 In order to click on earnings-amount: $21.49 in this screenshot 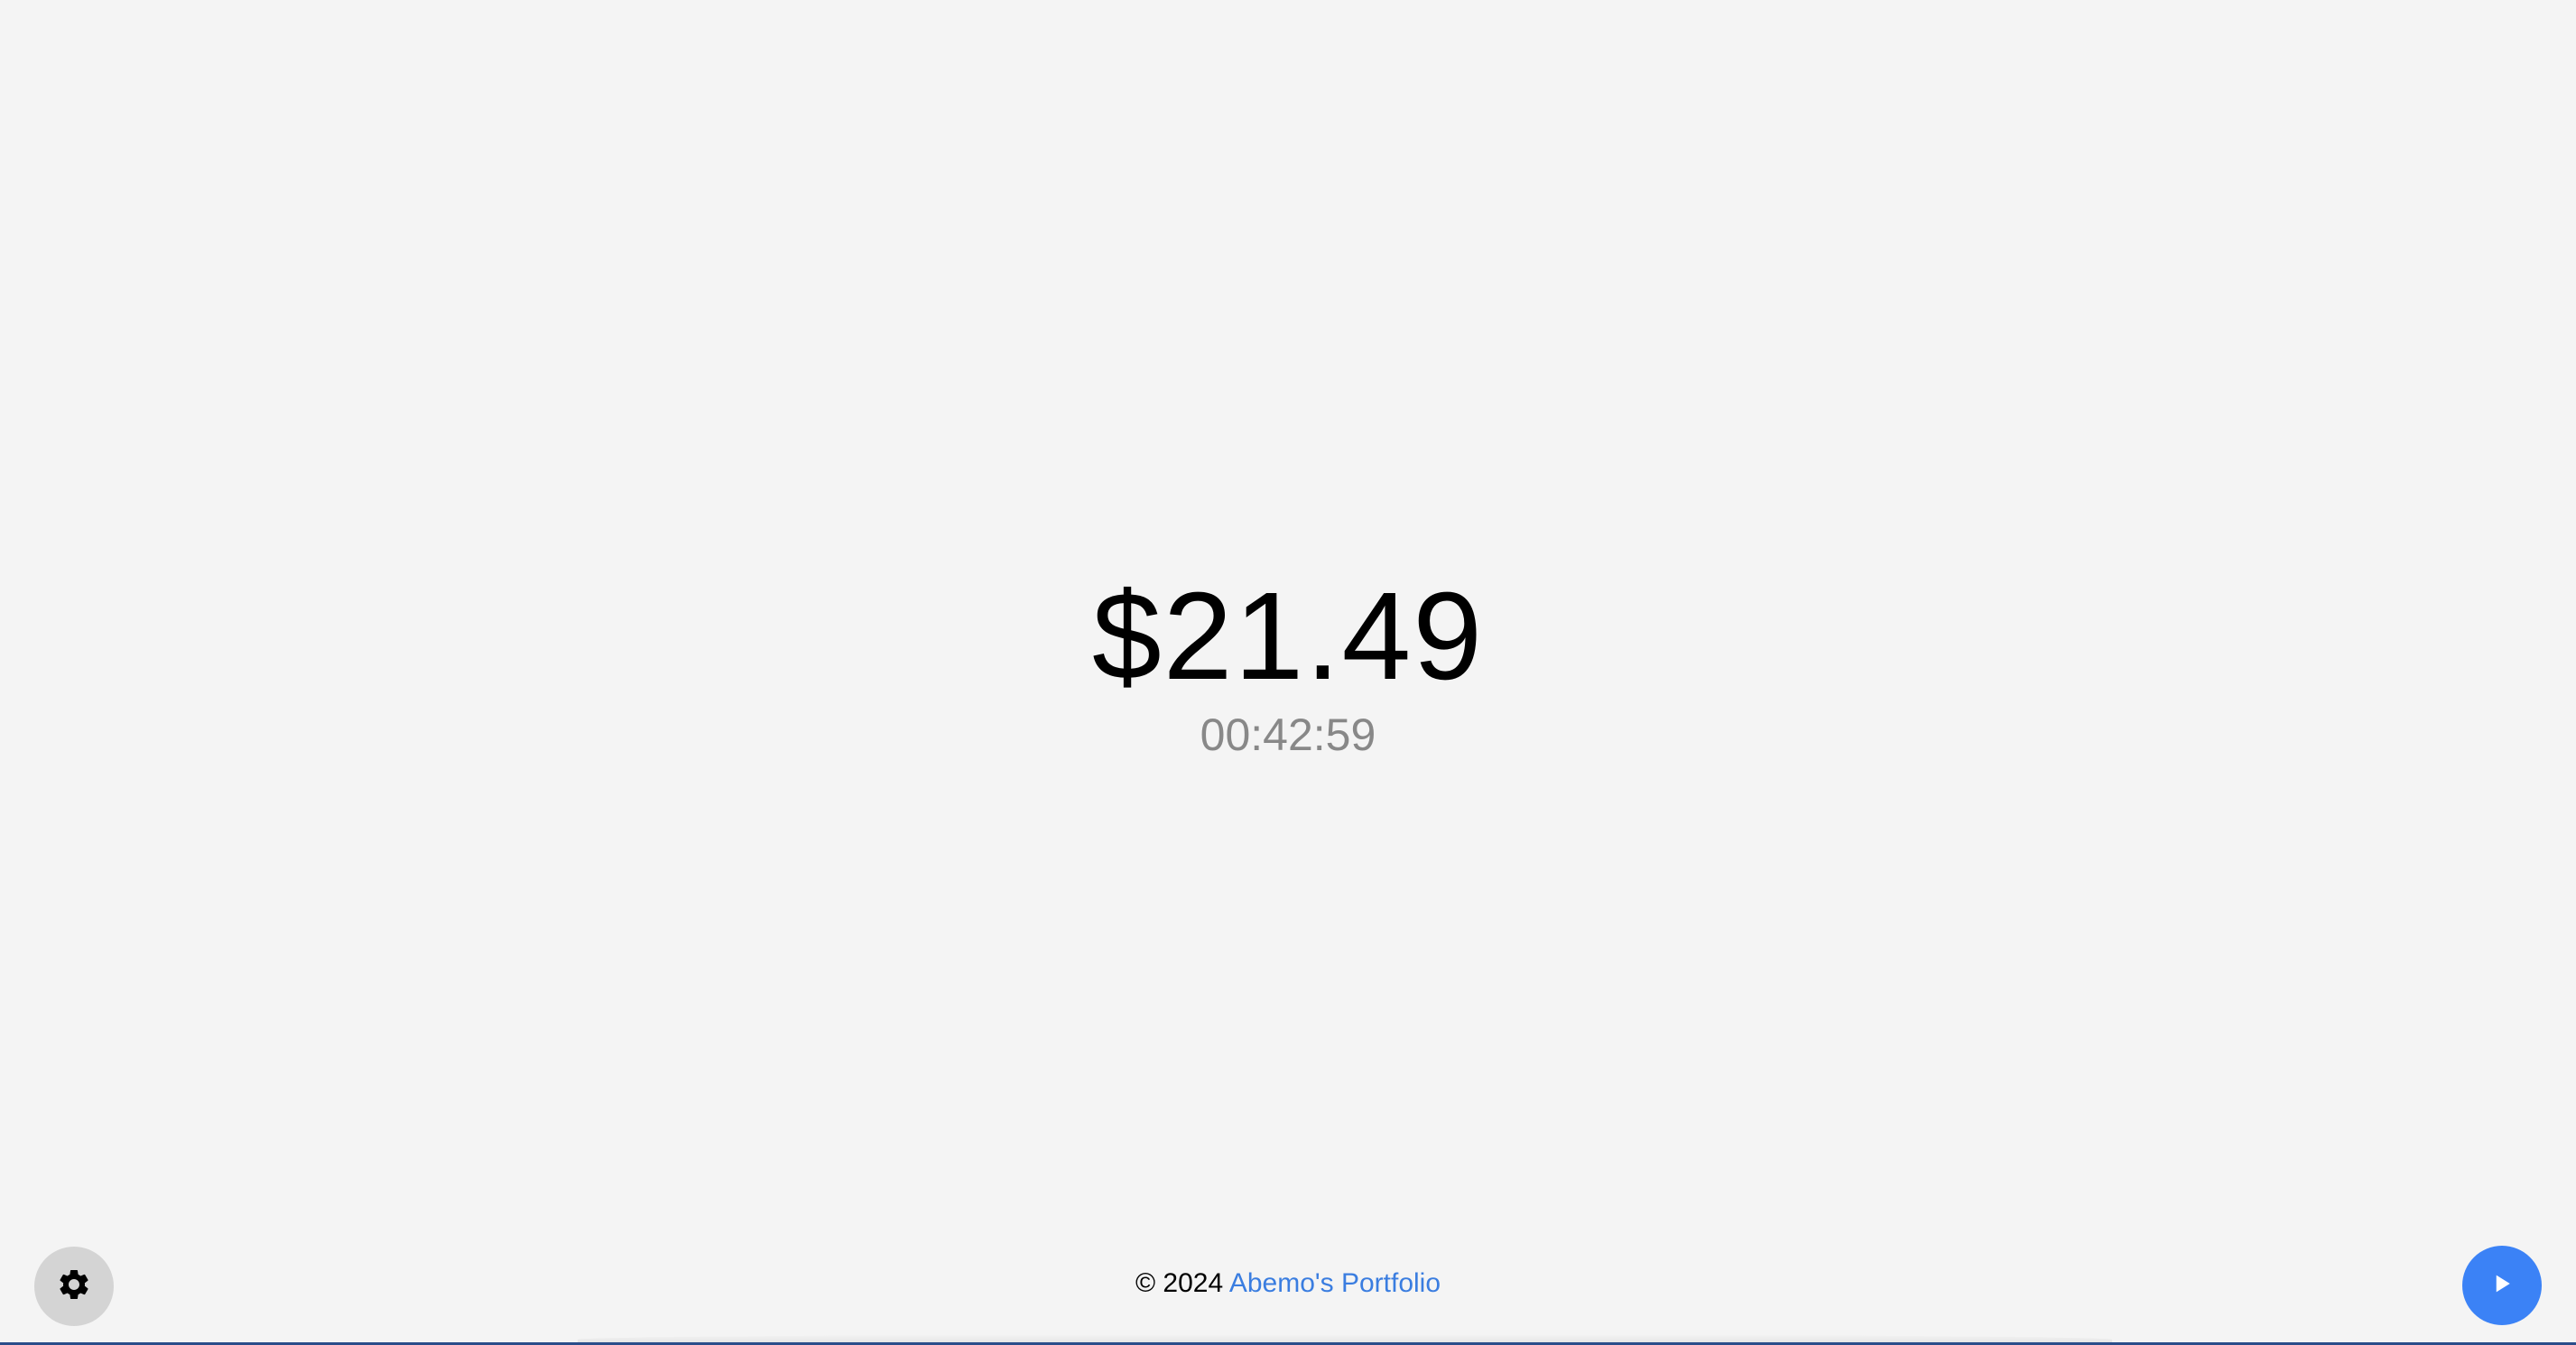, I will do `click(1288, 636)`.